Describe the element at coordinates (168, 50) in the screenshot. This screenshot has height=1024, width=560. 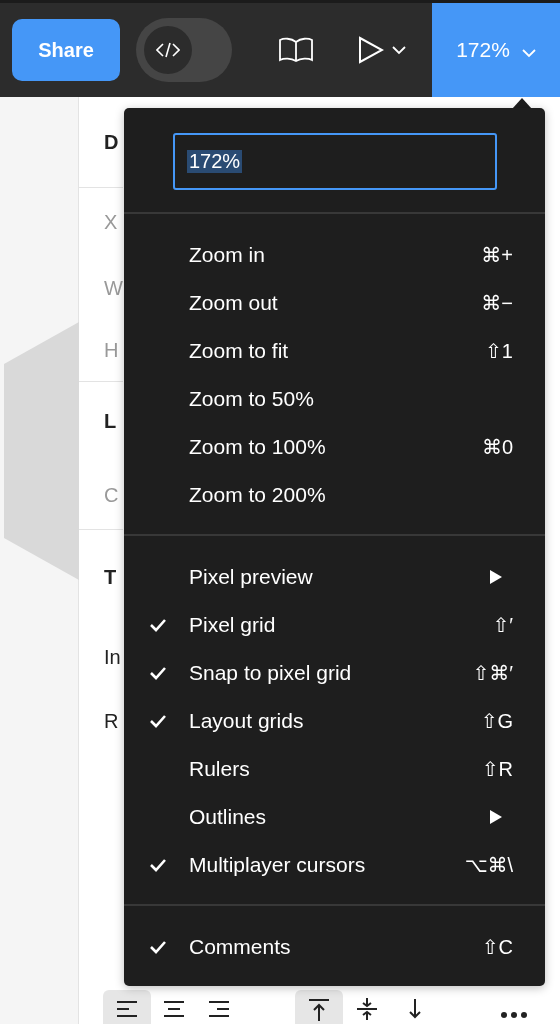
I see `code-icon` at that location.